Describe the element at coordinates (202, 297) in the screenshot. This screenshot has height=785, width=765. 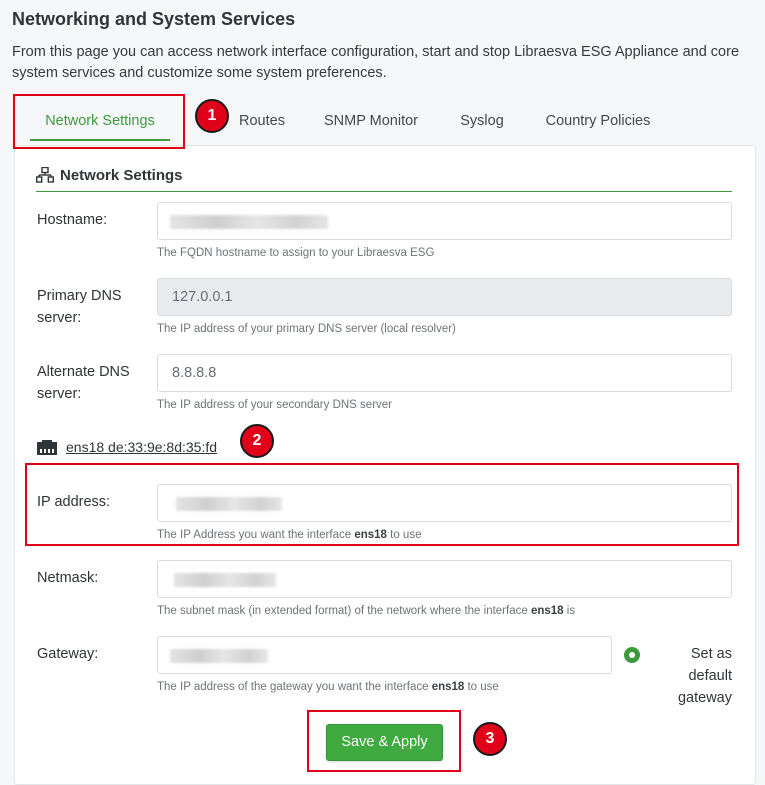
I see `primary-dns-value: 127.0.0.1` at that location.